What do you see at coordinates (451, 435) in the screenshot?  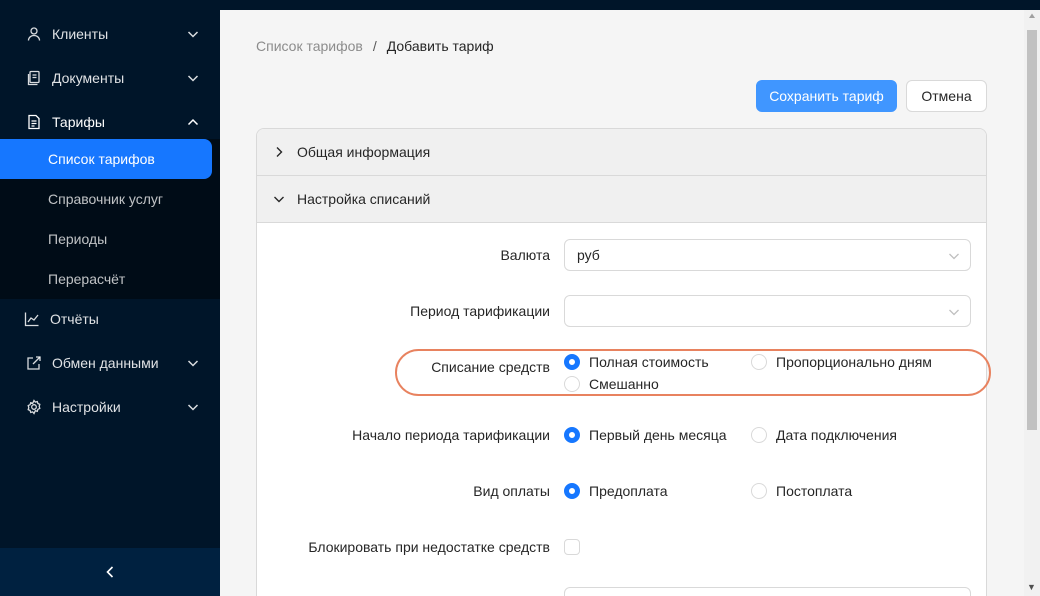 I see `period-start-label: Начало периода тарификации` at bounding box center [451, 435].